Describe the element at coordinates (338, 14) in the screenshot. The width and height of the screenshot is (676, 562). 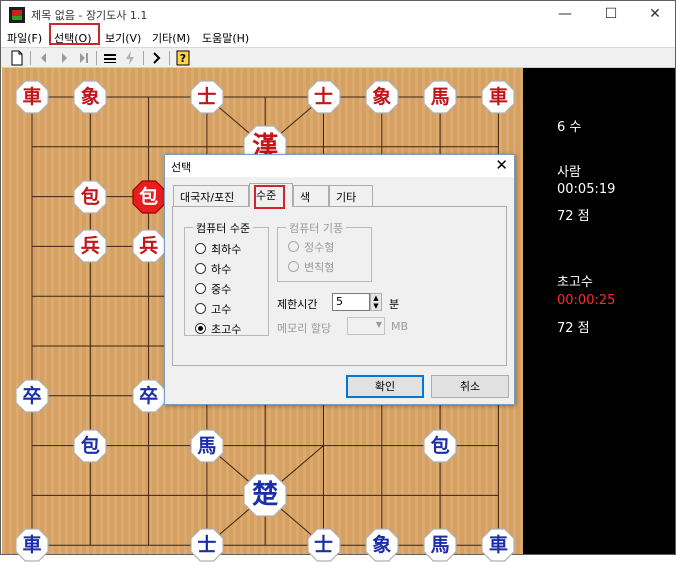
I see `title-bar: 제목 없음 - 장기도사 1.1 — ☐ ✕` at that location.